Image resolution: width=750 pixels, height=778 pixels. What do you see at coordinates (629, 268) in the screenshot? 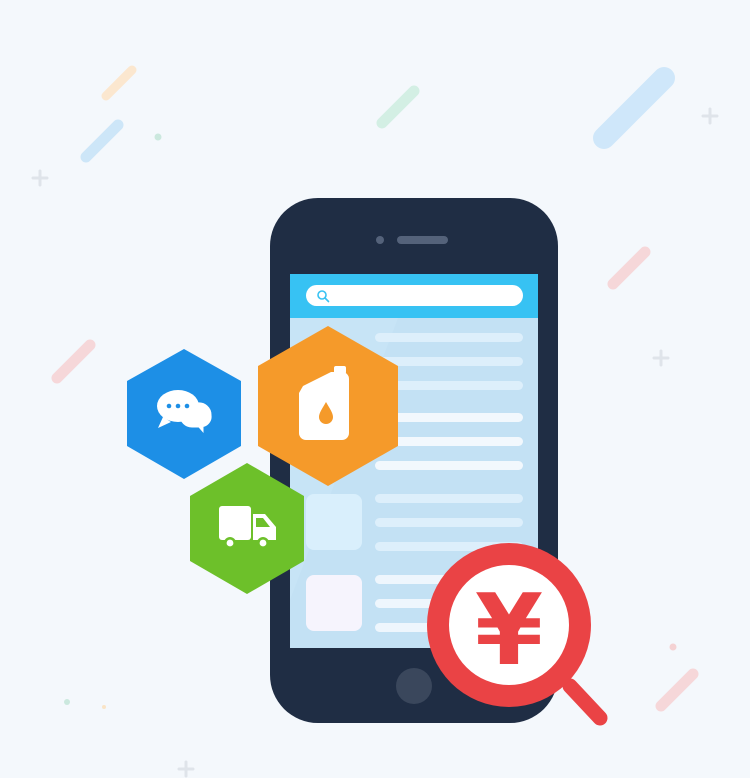
I see `dash-pink-right` at bounding box center [629, 268].